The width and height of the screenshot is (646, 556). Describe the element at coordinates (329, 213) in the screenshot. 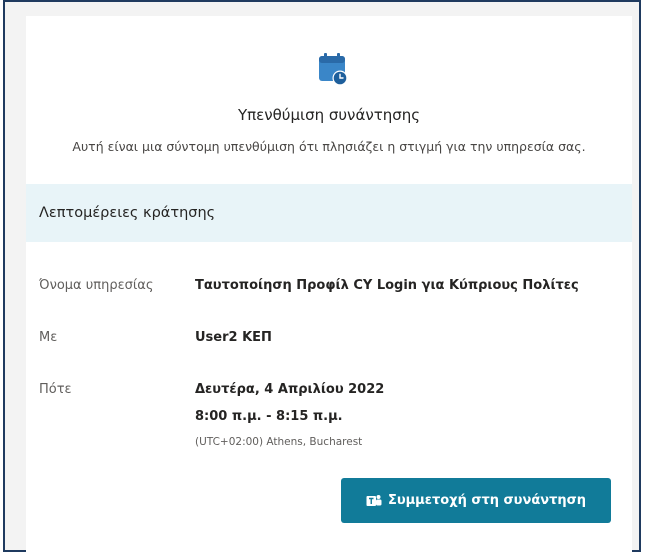

I see `booking-details-header: Λεπτομέρειες κράτησης` at that location.